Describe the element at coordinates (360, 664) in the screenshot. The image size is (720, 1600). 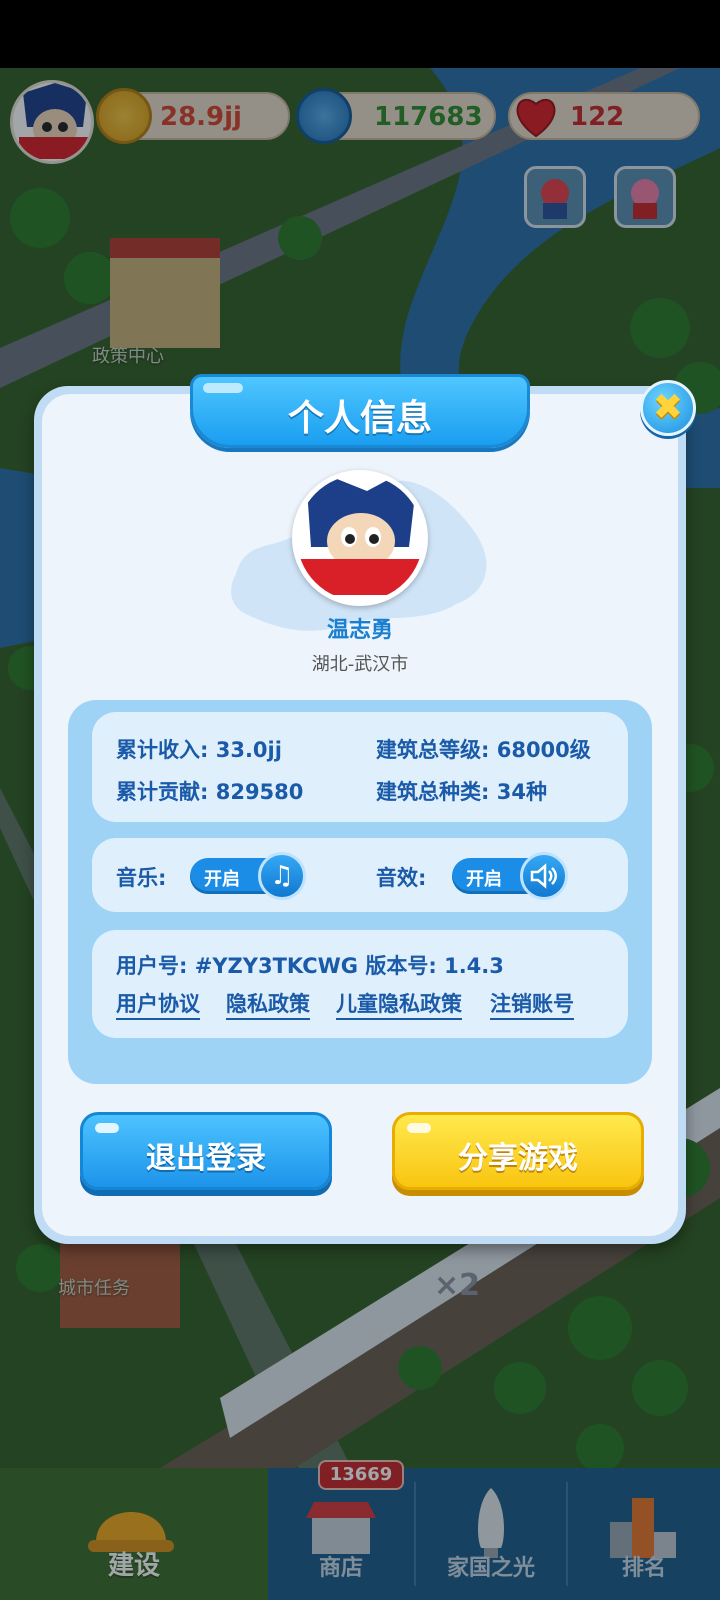
I see `player-region: 湖北-武汉市` at that location.